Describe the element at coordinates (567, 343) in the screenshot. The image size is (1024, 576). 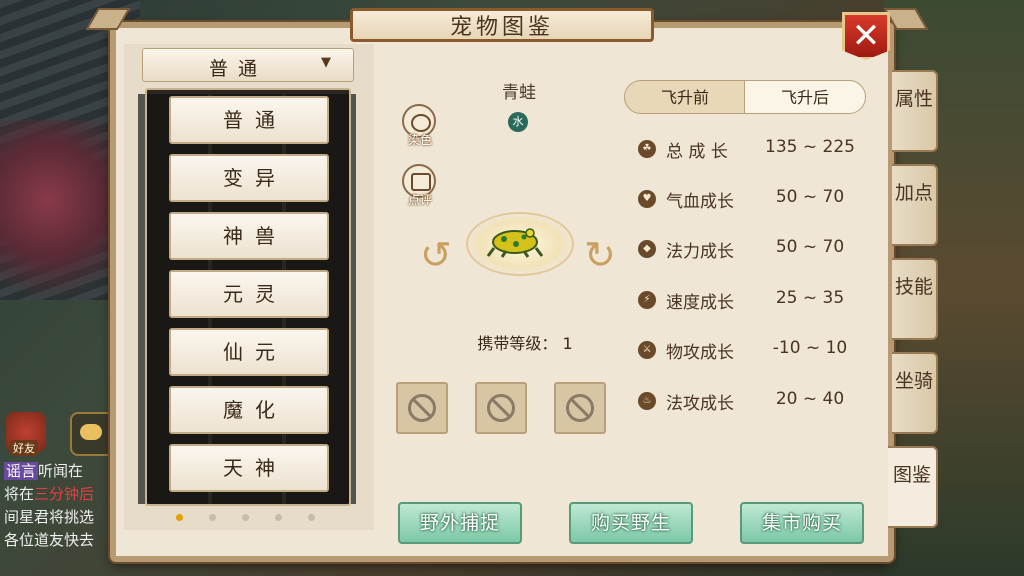
I see `carry-level-value: 1` at that location.